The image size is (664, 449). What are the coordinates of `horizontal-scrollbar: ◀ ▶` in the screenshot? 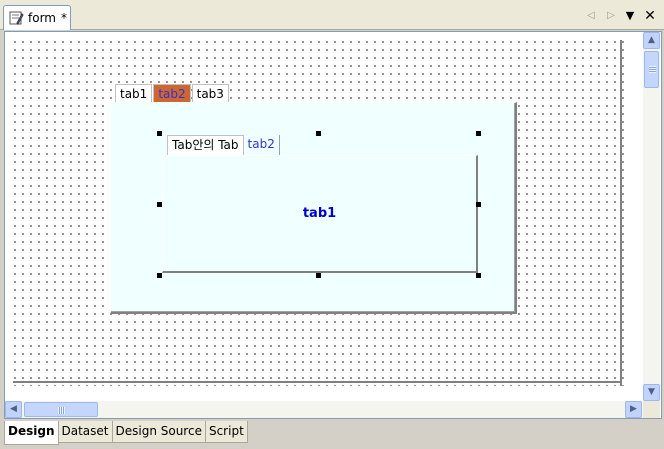 It's located at (324, 409).